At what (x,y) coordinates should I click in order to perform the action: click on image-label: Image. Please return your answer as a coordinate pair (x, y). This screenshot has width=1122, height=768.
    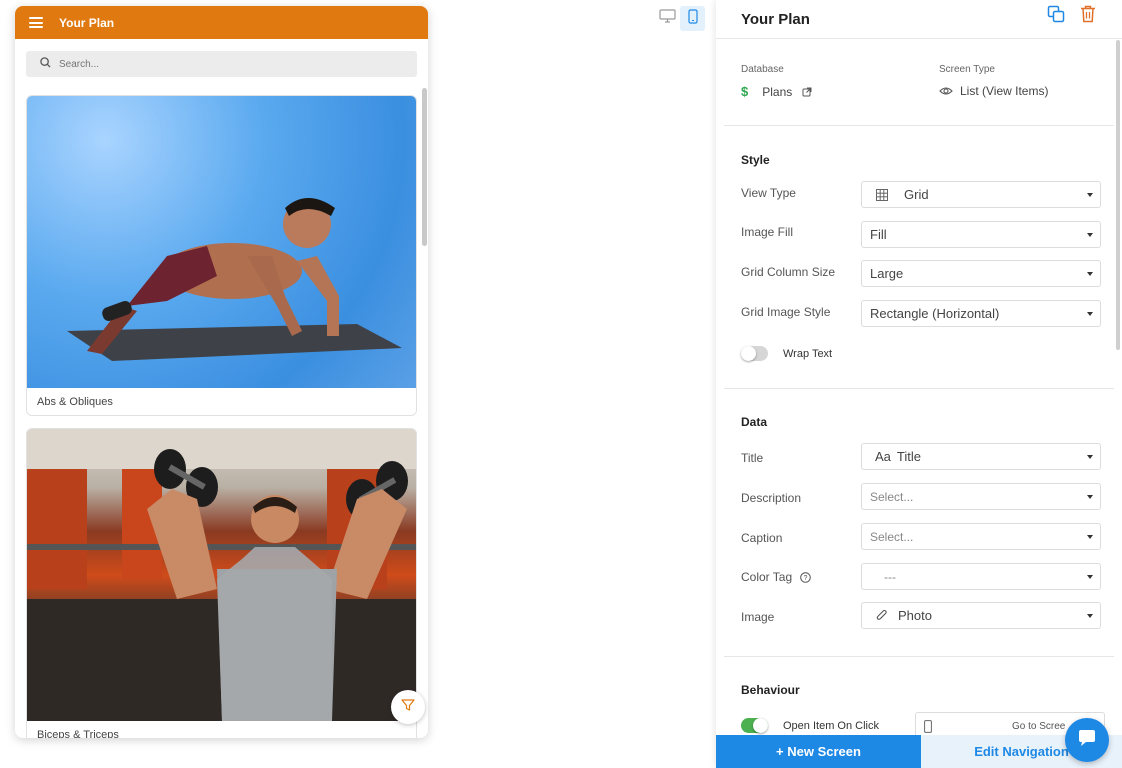
    Looking at the image, I should click on (758, 617).